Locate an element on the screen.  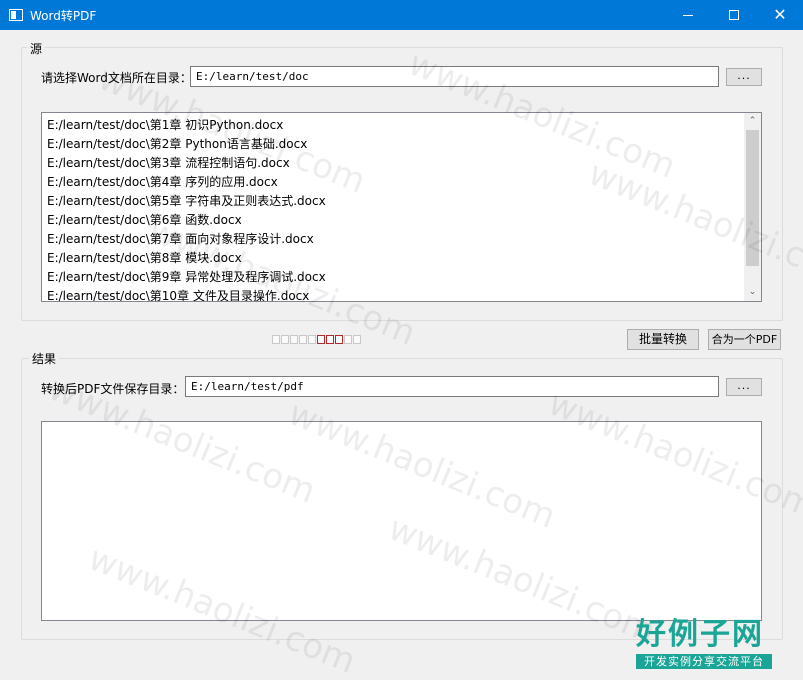
list-item: E:/learn/test/doc\第3章 流程控制语句.docx is located at coordinates (168, 163).